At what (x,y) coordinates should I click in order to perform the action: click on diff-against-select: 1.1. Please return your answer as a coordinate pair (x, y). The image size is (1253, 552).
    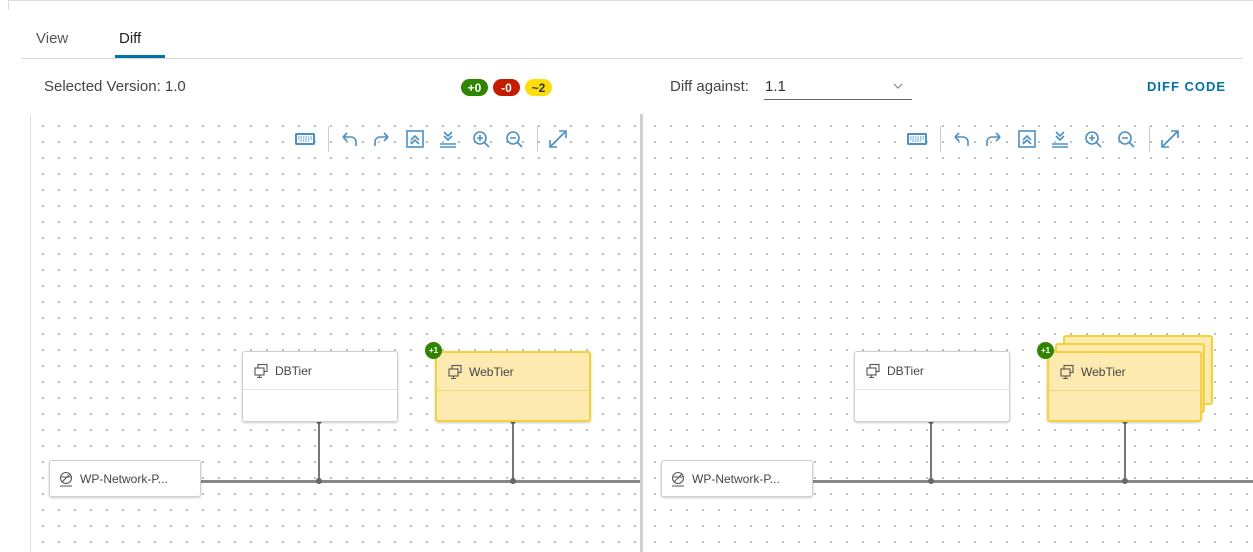
    Looking at the image, I should click on (838, 87).